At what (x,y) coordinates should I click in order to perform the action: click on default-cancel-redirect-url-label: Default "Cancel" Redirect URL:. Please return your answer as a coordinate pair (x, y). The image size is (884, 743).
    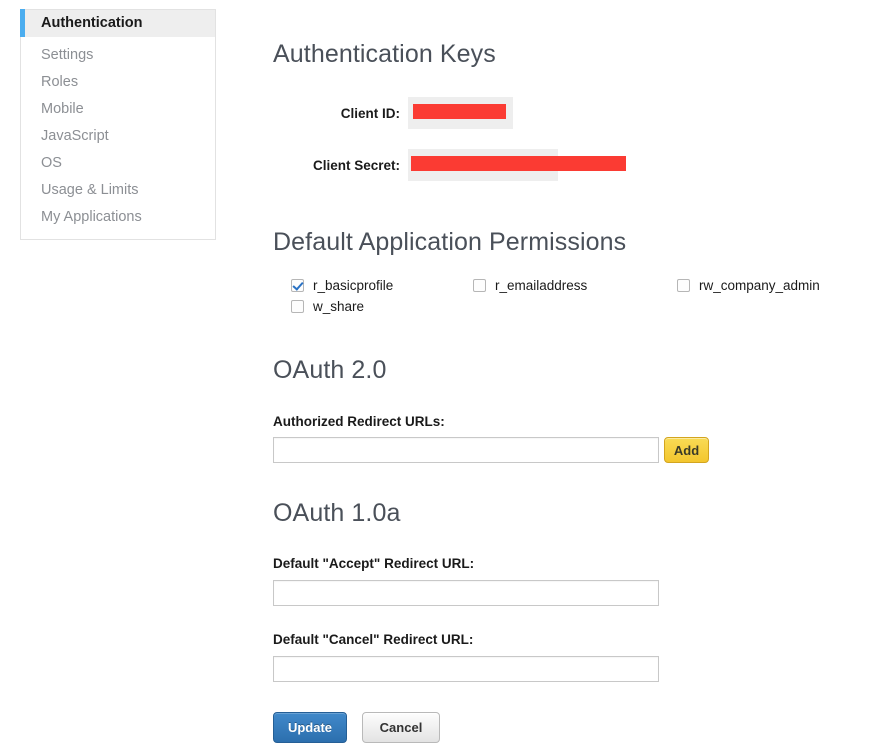
    Looking at the image, I should click on (373, 639).